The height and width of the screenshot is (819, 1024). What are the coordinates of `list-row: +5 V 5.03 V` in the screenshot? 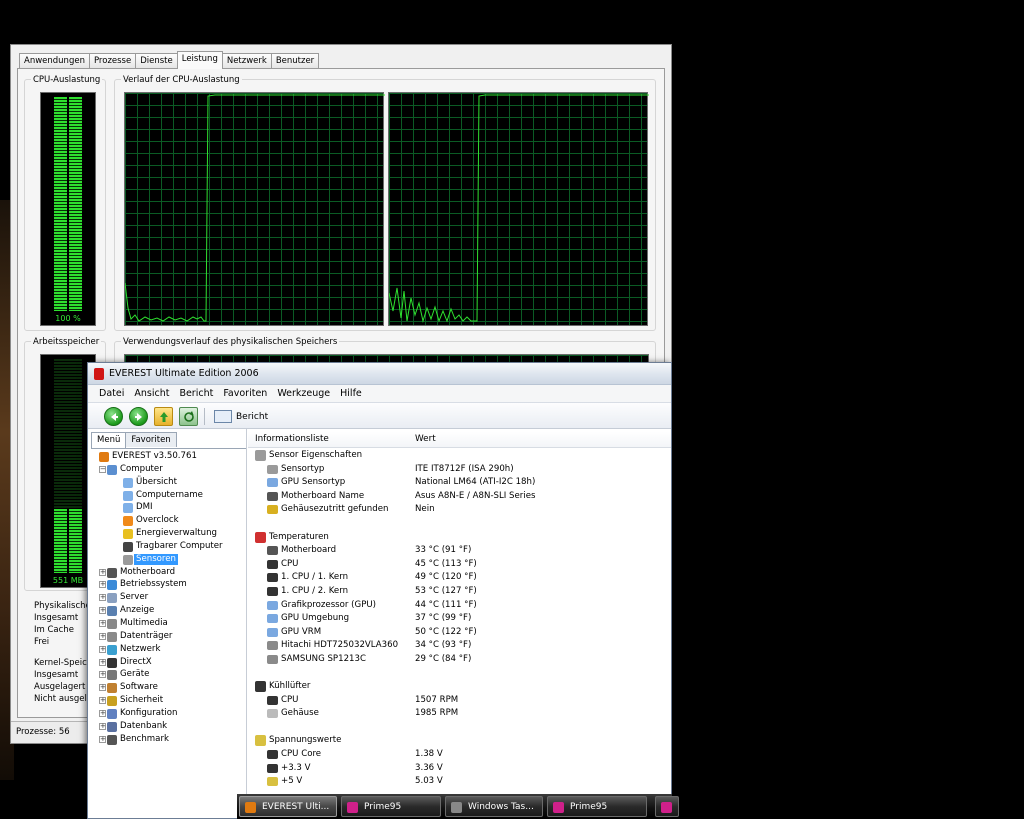 It's located at (459, 782).